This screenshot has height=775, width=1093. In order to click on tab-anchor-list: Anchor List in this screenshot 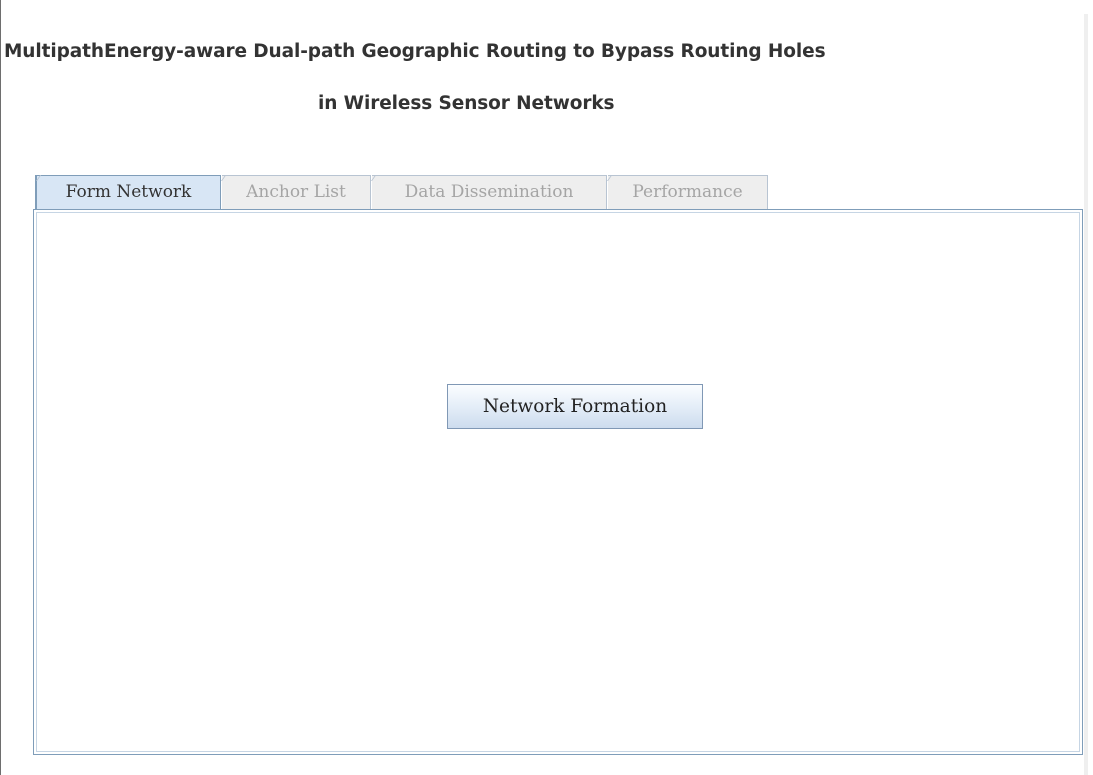, I will do `click(296, 192)`.